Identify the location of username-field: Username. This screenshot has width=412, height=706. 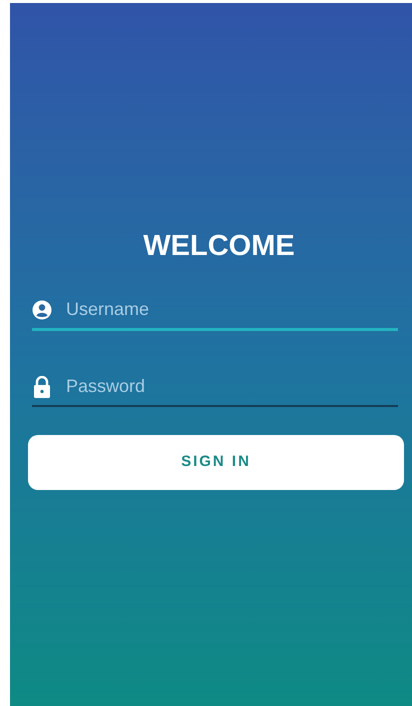
(232, 309).